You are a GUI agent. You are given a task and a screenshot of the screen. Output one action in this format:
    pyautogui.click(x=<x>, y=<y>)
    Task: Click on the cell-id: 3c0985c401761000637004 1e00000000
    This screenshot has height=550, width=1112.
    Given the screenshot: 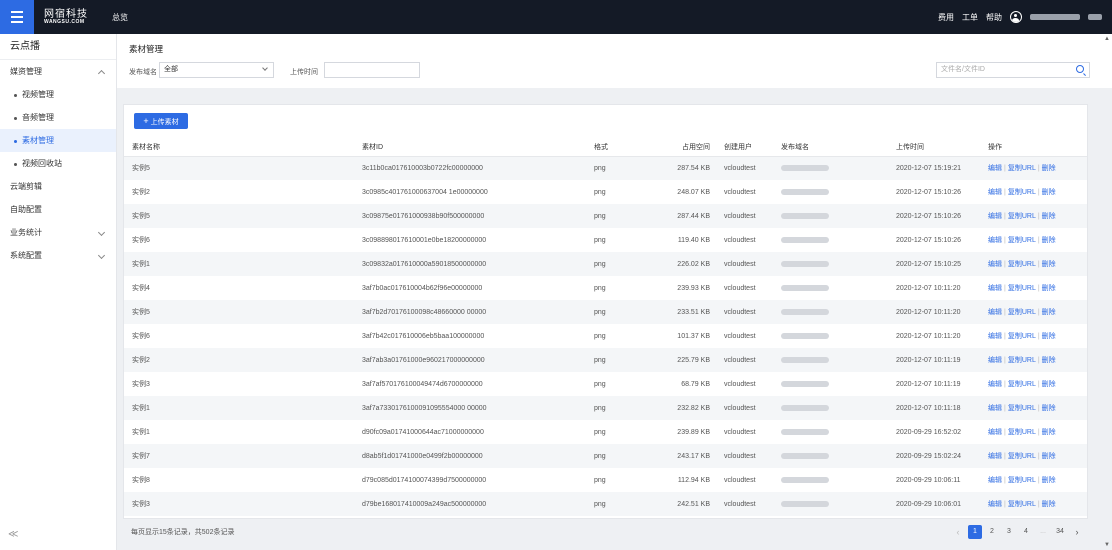 What is the action you would take?
    pyautogui.click(x=425, y=192)
    